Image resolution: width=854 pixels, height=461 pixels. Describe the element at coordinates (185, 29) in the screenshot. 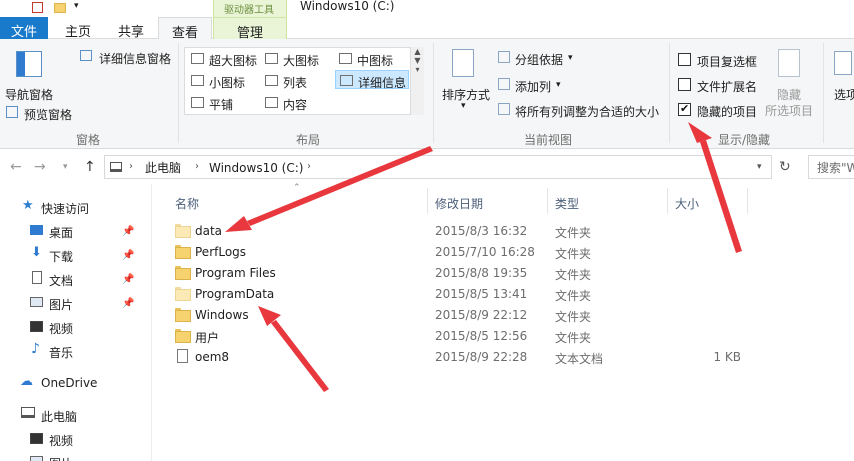

I see `tab-view: 查看` at that location.